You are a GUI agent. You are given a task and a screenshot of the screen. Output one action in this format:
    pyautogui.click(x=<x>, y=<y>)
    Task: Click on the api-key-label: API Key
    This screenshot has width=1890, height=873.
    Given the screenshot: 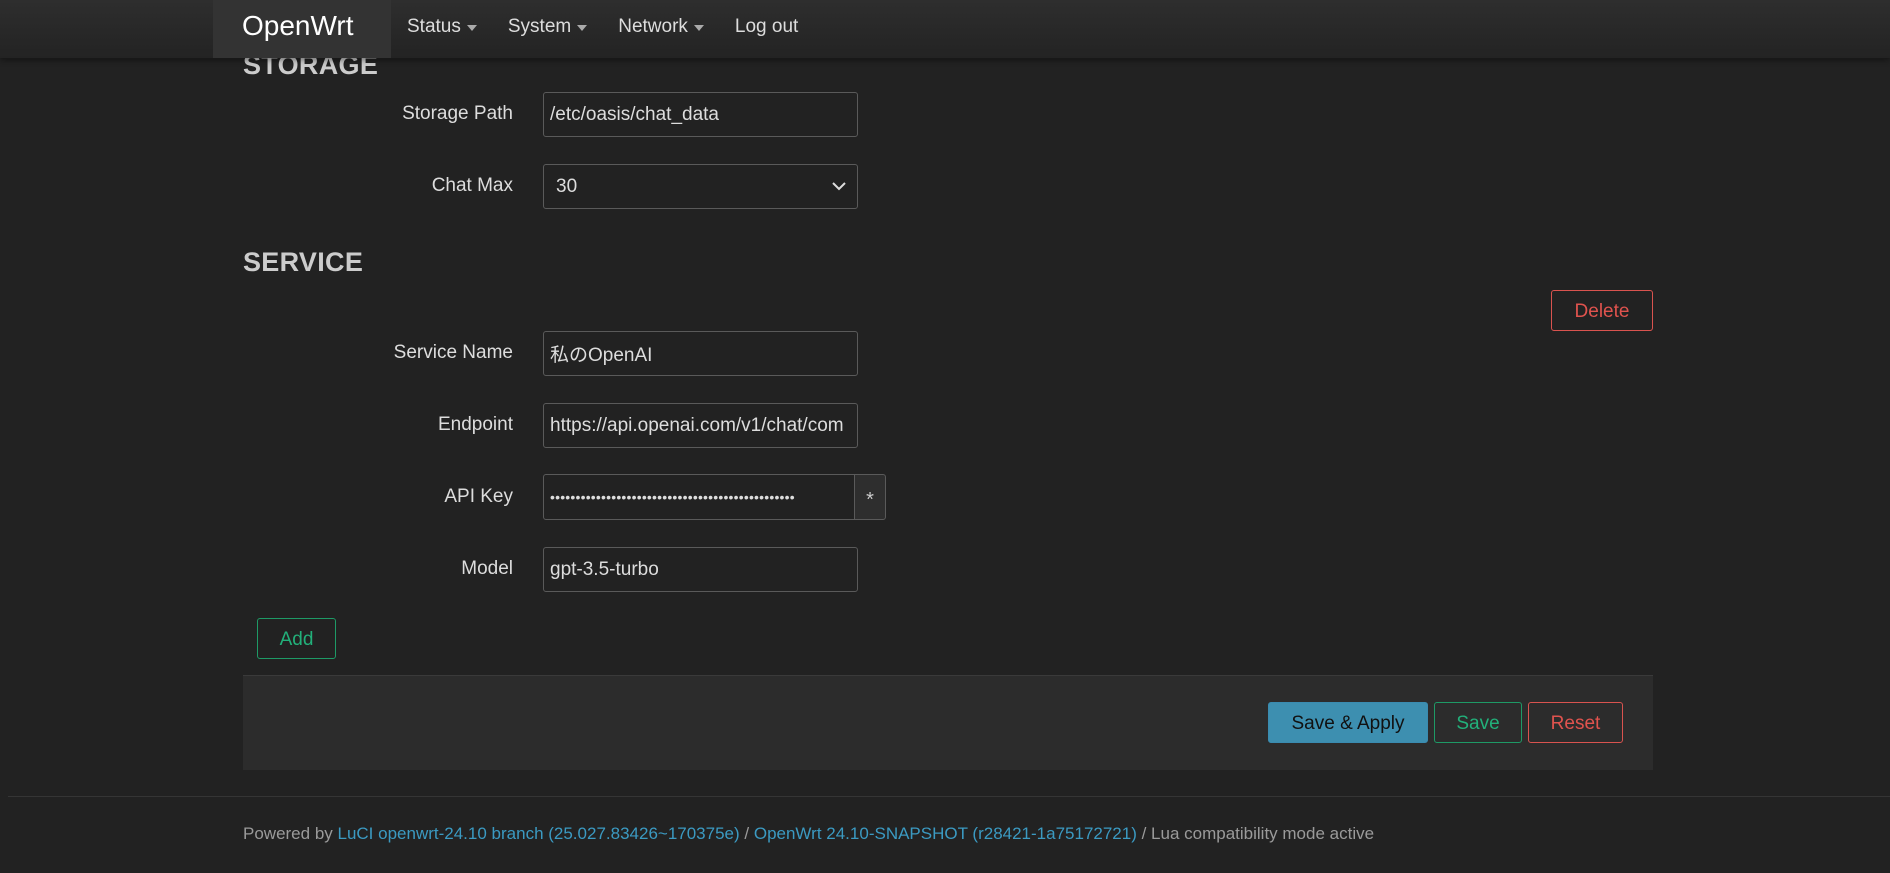 What is the action you would take?
    pyautogui.click(x=478, y=496)
    